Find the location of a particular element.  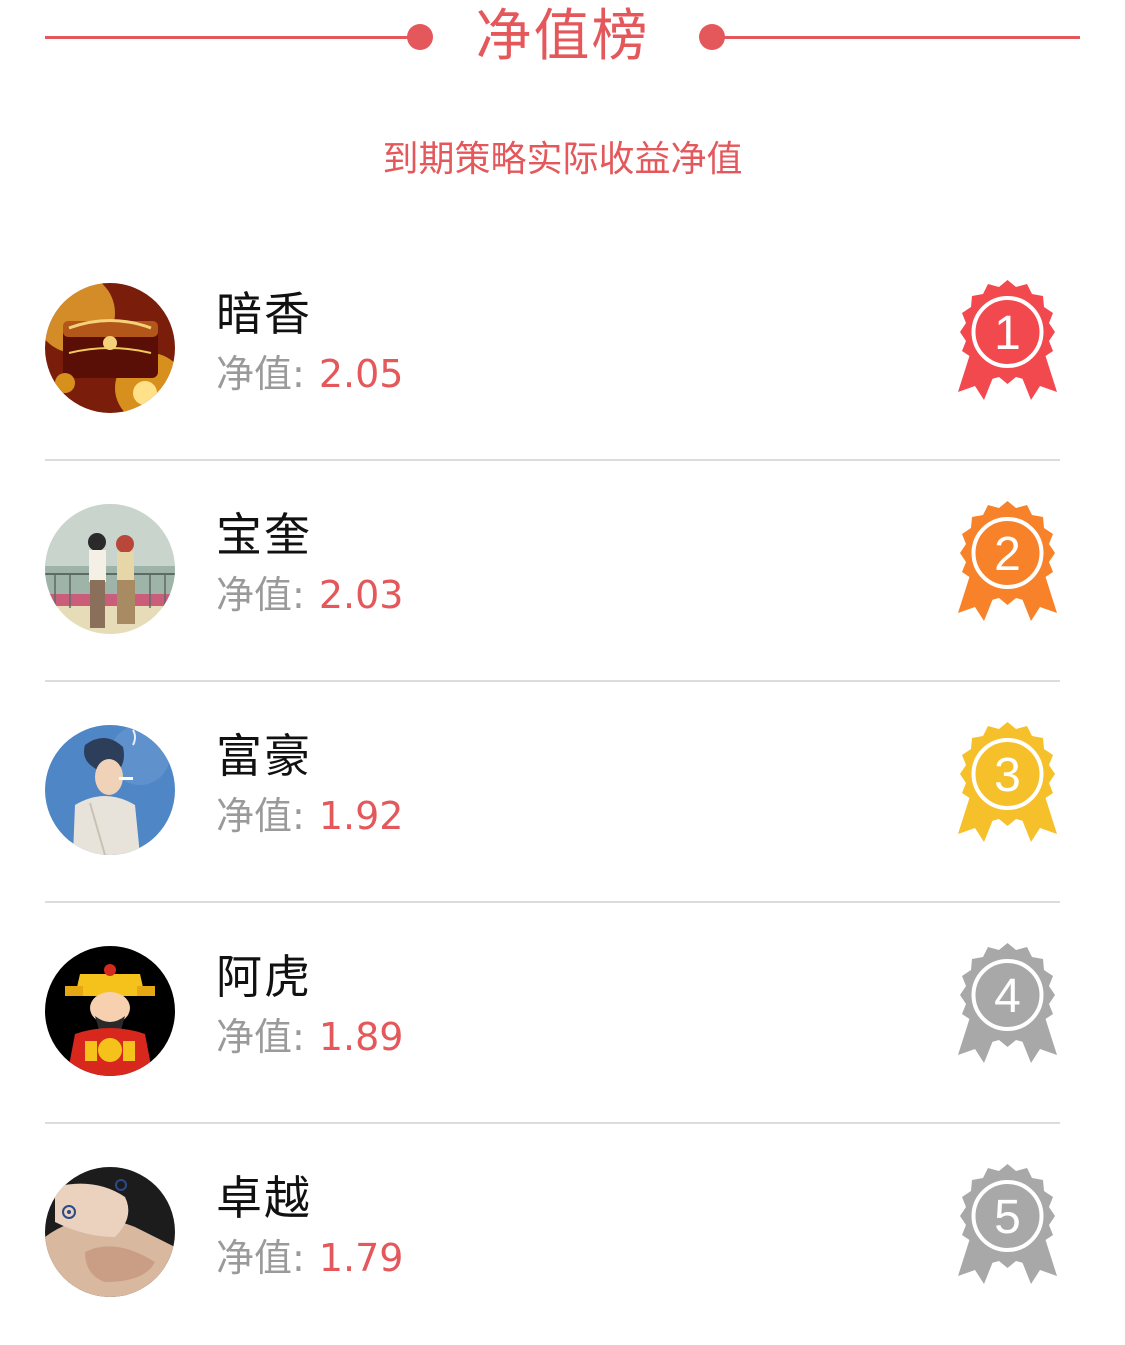

medal-rank-number: 3 is located at coordinates (1007, 775).